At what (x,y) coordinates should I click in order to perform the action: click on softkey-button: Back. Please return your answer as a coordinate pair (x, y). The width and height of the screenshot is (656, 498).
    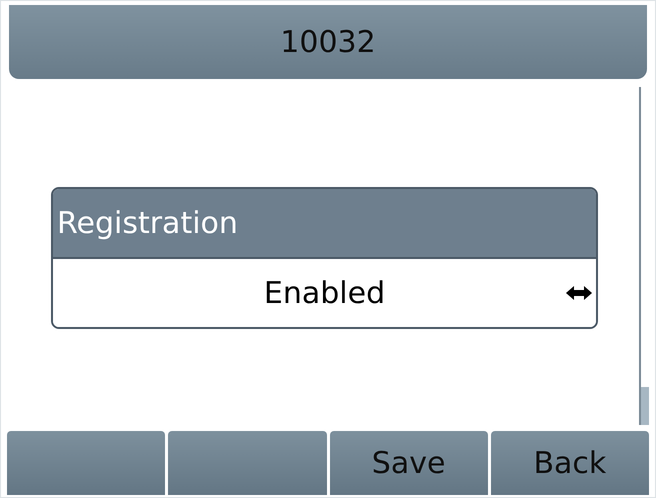
    Looking at the image, I should click on (569, 463).